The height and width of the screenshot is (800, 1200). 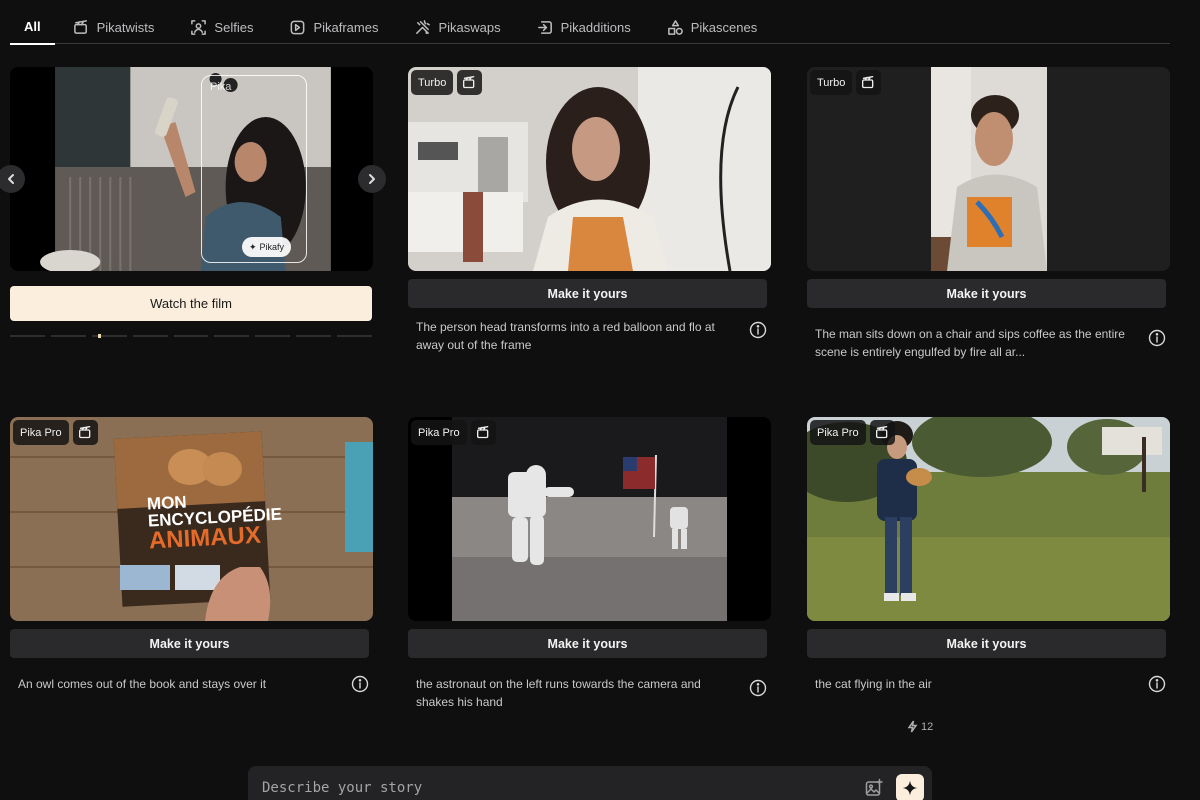 I want to click on tab-pikatwists: Pikatwists, so click(x=114, y=27).